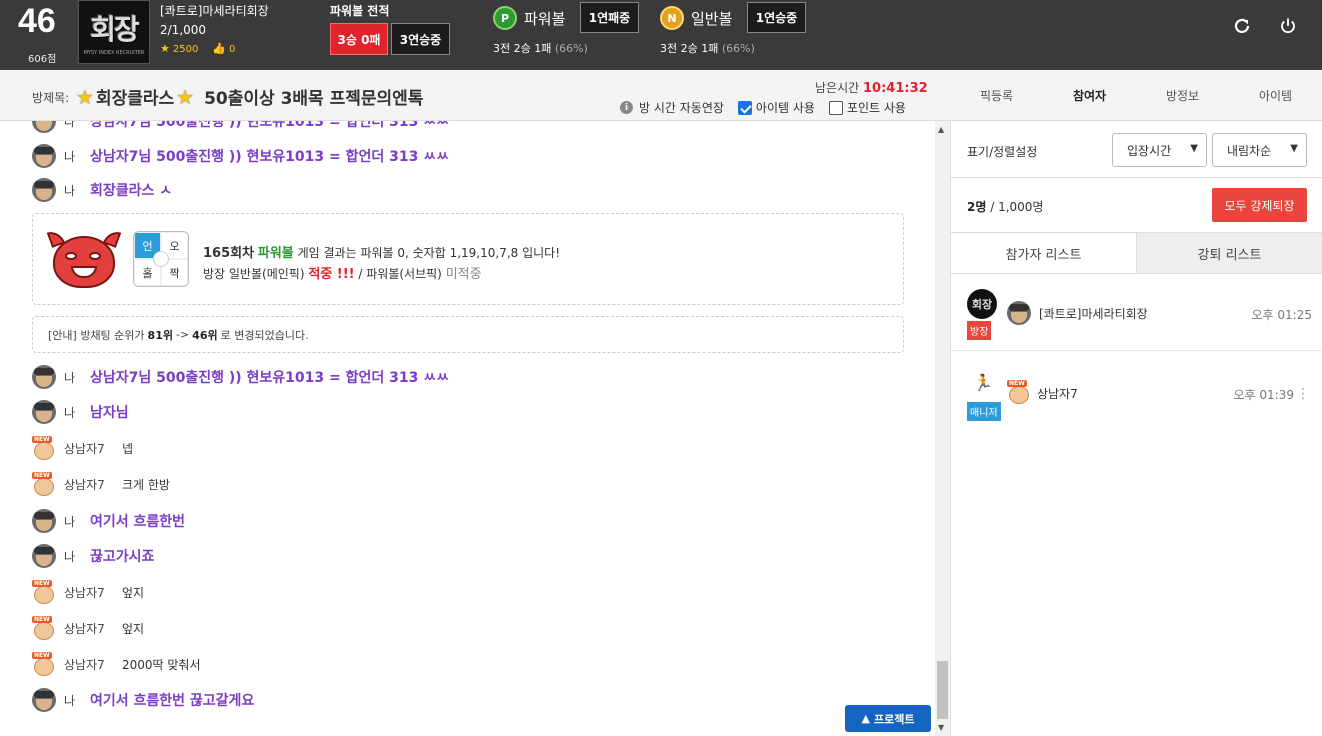  I want to click on tab-room-info: 방정보, so click(1182, 95).